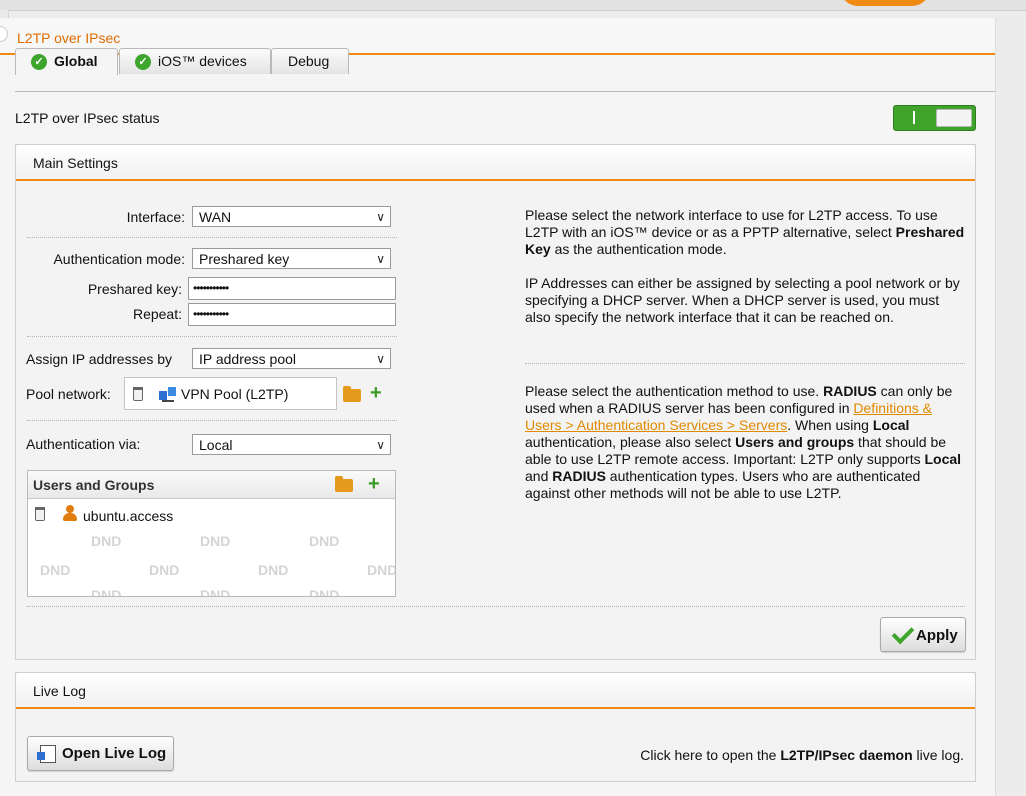 The height and width of the screenshot is (796, 1026). What do you see at coordinates (128, 516) in the screenshot?
I see `users-groups-item: ubuntu.access` at bounding box center [128, 516].